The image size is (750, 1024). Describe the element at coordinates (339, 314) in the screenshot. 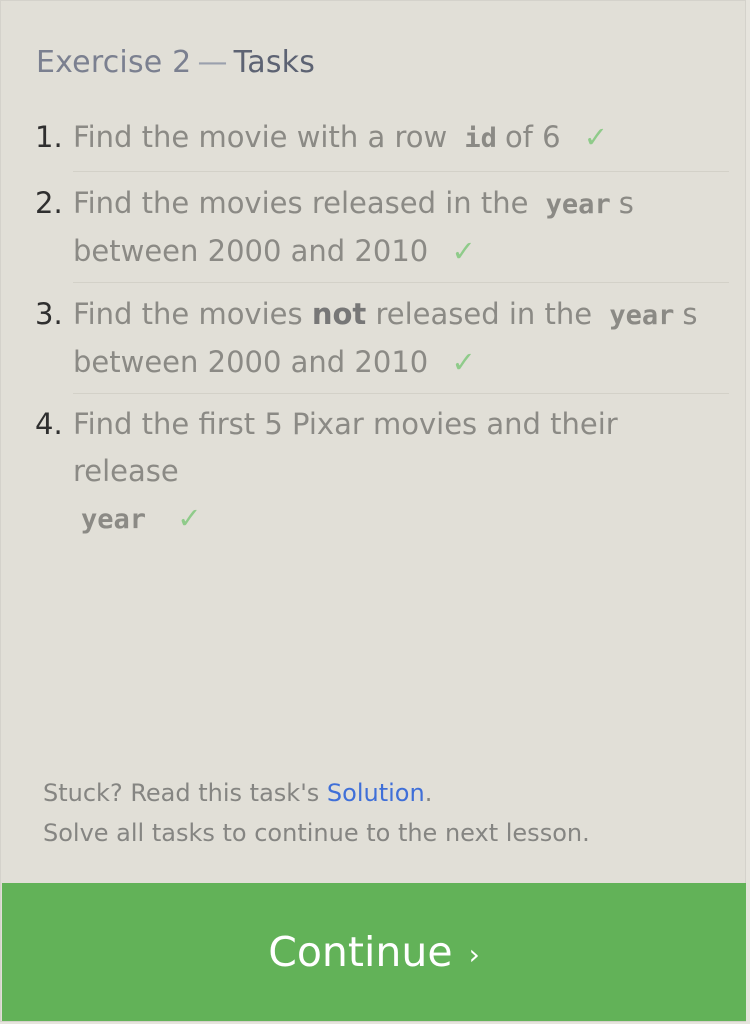

I see `emphasis-text: not` at that location.